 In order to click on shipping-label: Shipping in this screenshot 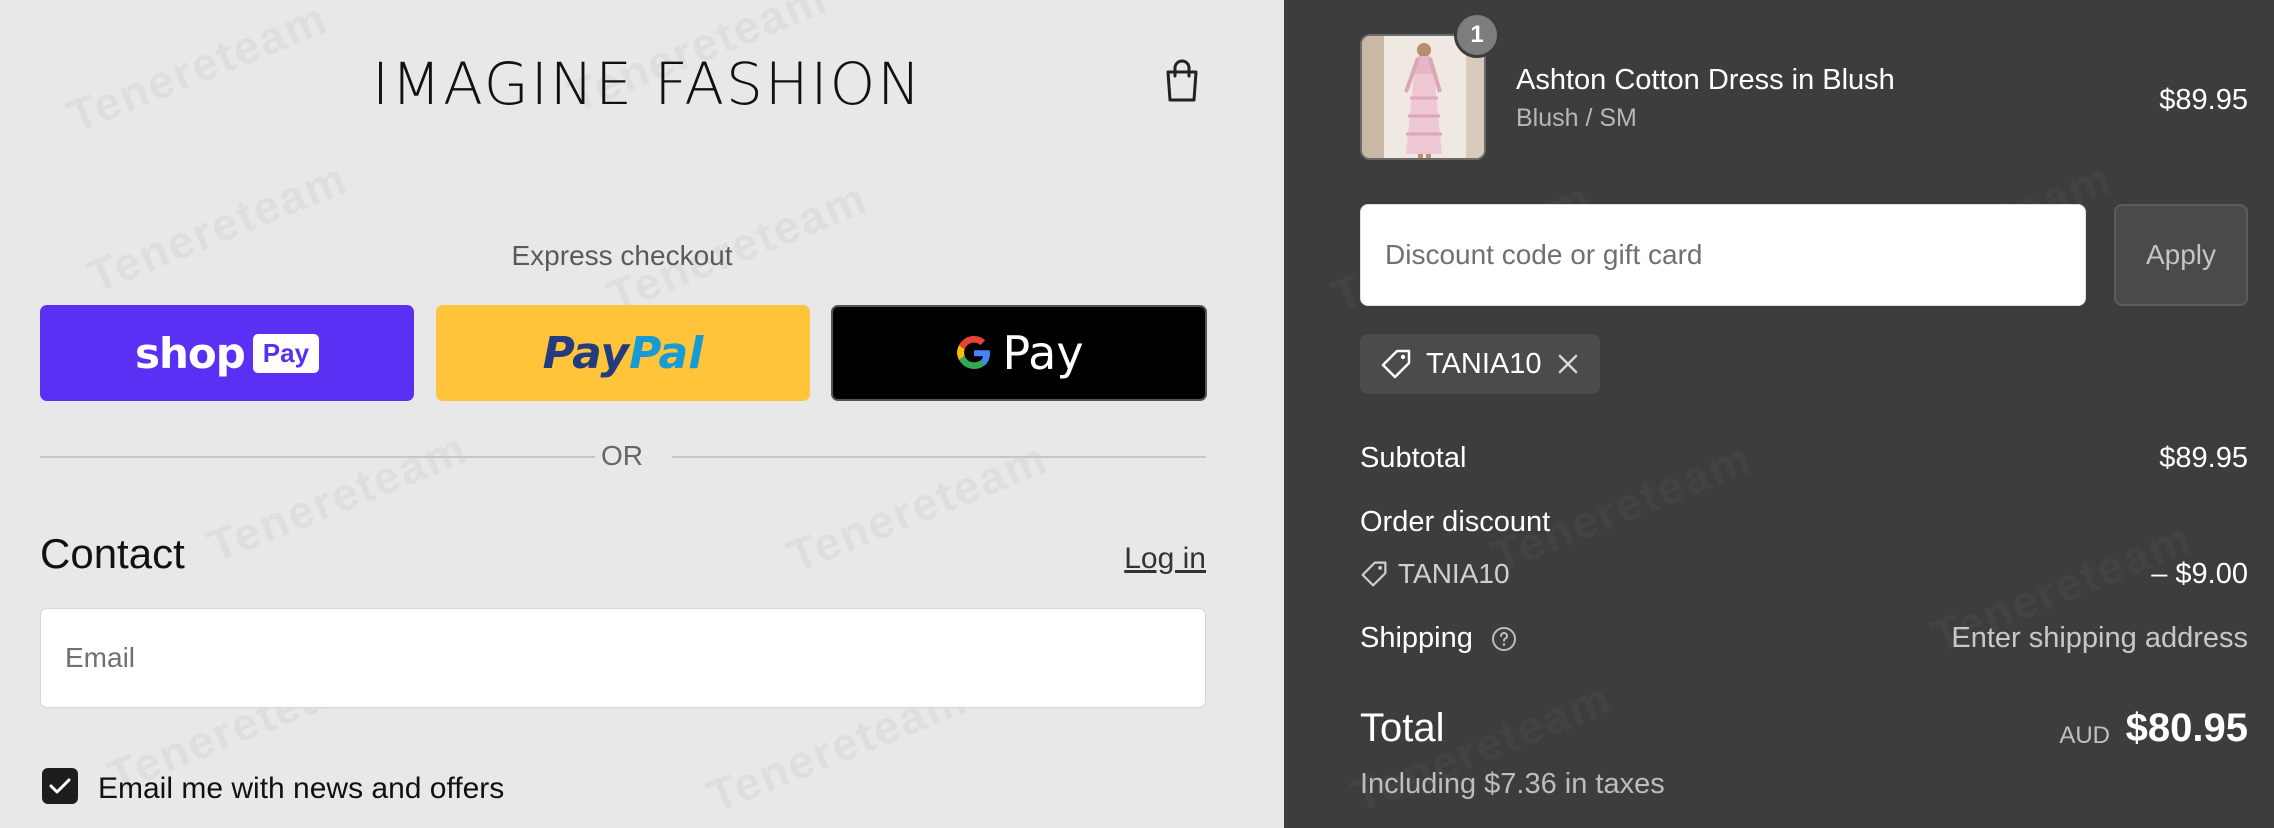, I will do `click(1416, 638)`.